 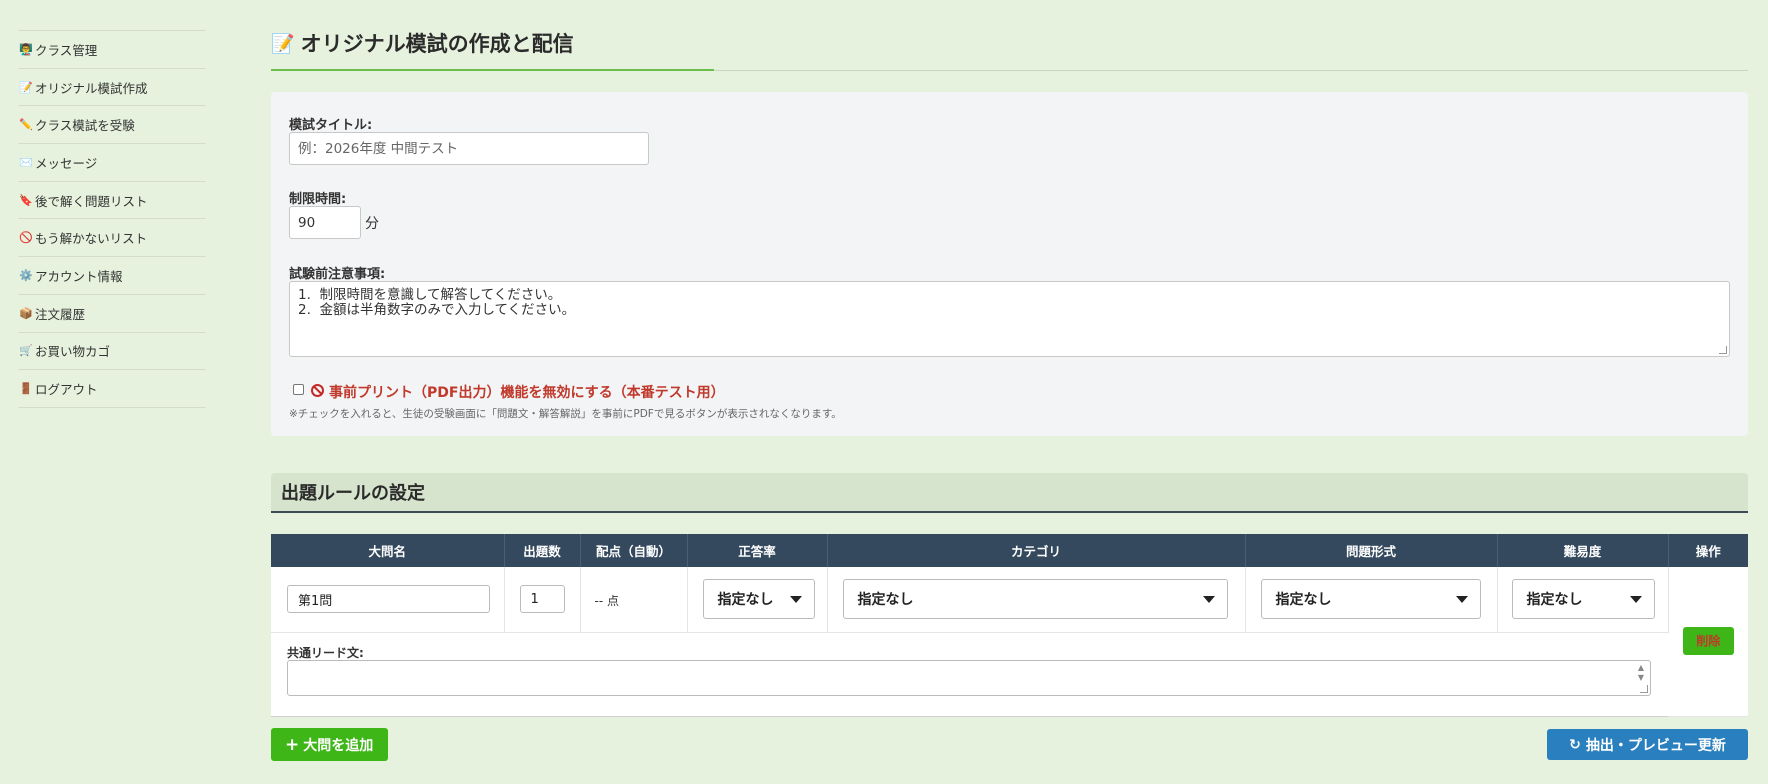 What do you see at coordinates (317, 390) in the screenshot?
I see `prohibited-icon` at bounding box center [317, 390].